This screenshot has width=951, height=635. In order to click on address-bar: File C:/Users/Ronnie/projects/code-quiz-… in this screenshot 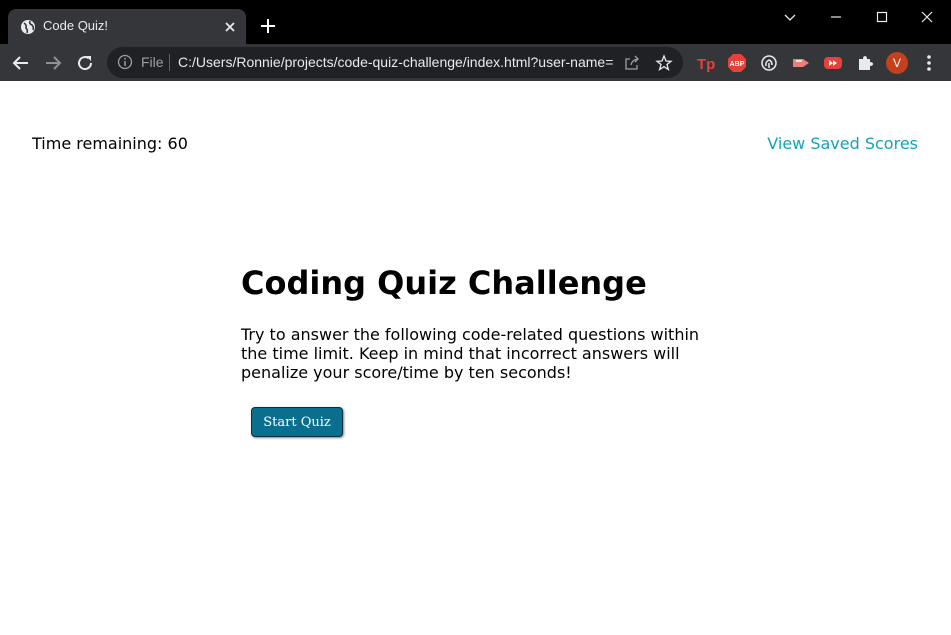, I will do `click(395, 62)`.